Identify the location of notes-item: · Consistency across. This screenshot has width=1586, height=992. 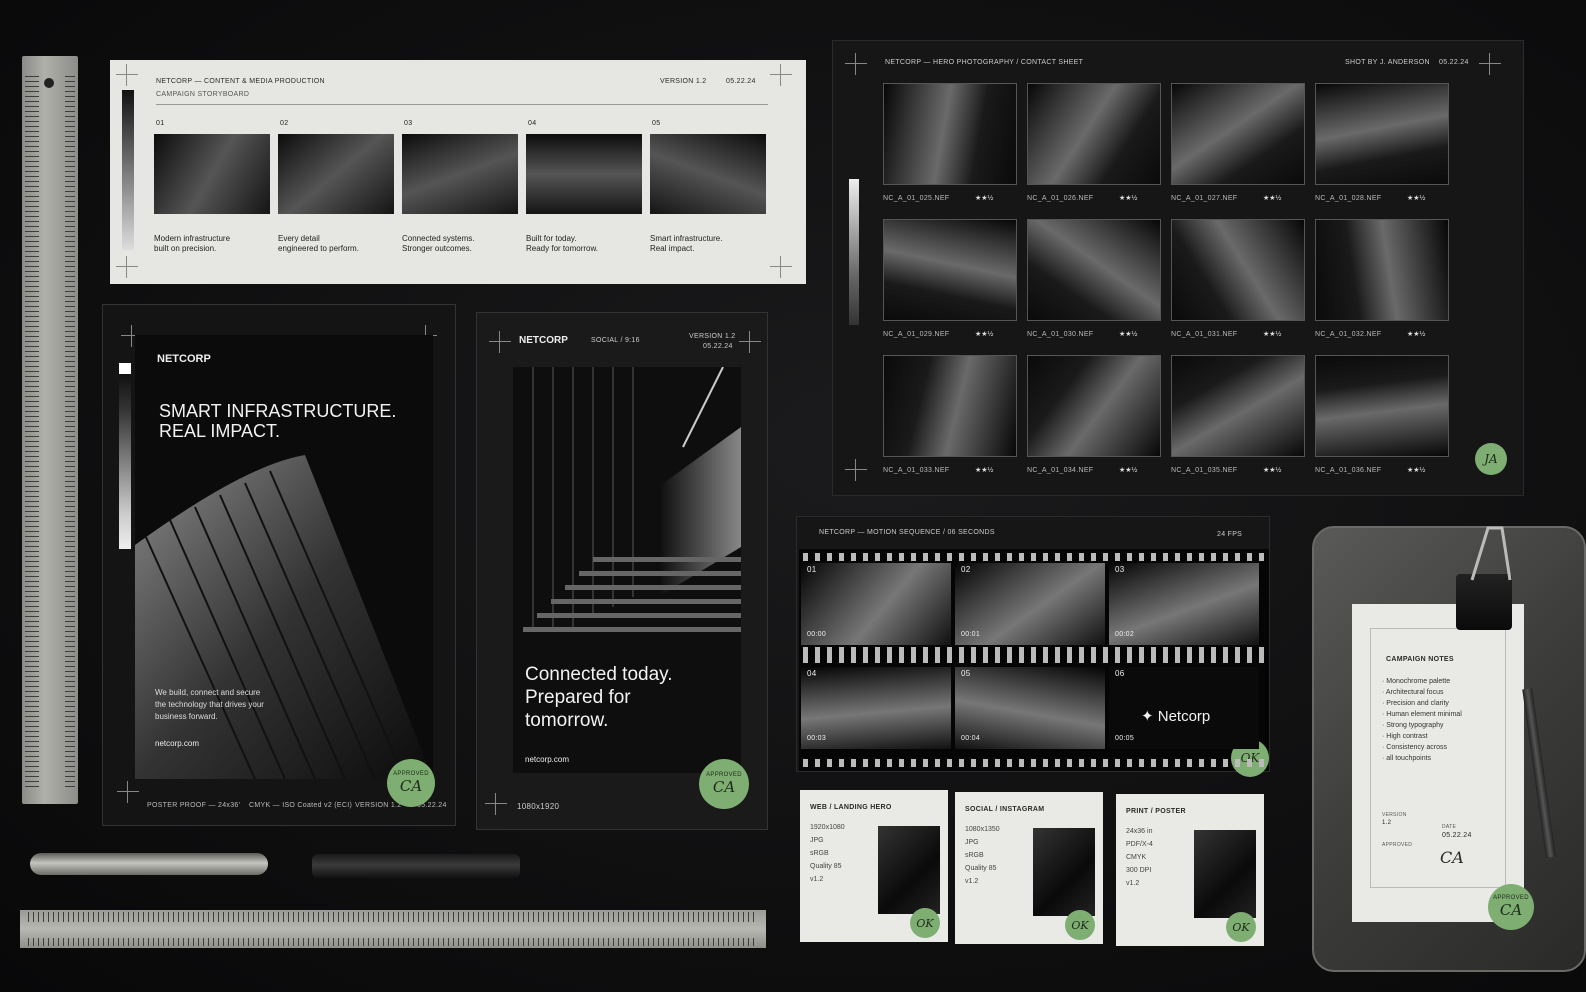
(1414, 747).